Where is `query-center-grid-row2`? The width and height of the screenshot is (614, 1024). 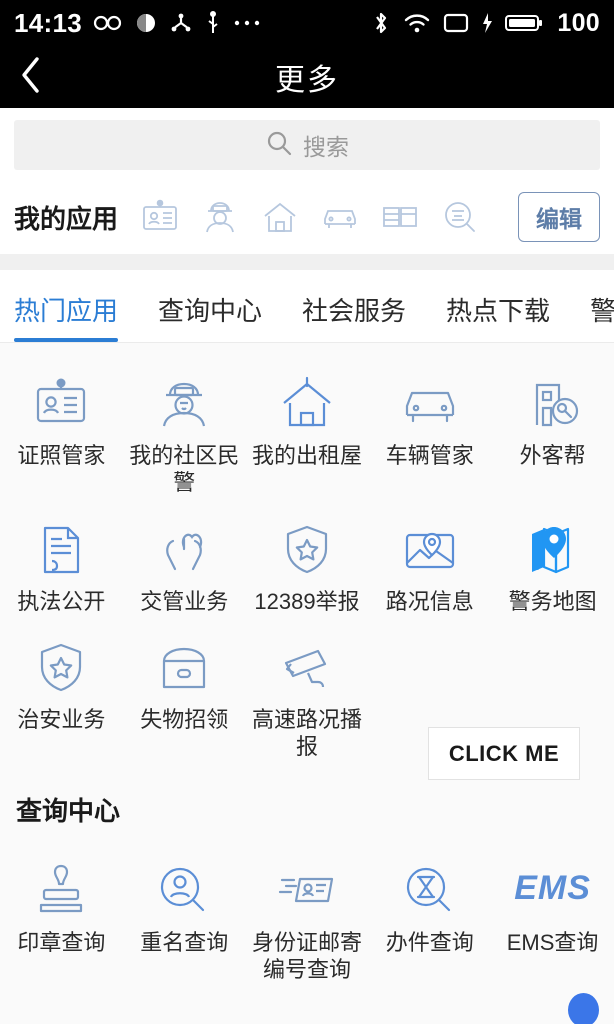
query-center-grid-row2 is located at coordinates (307, 1015).